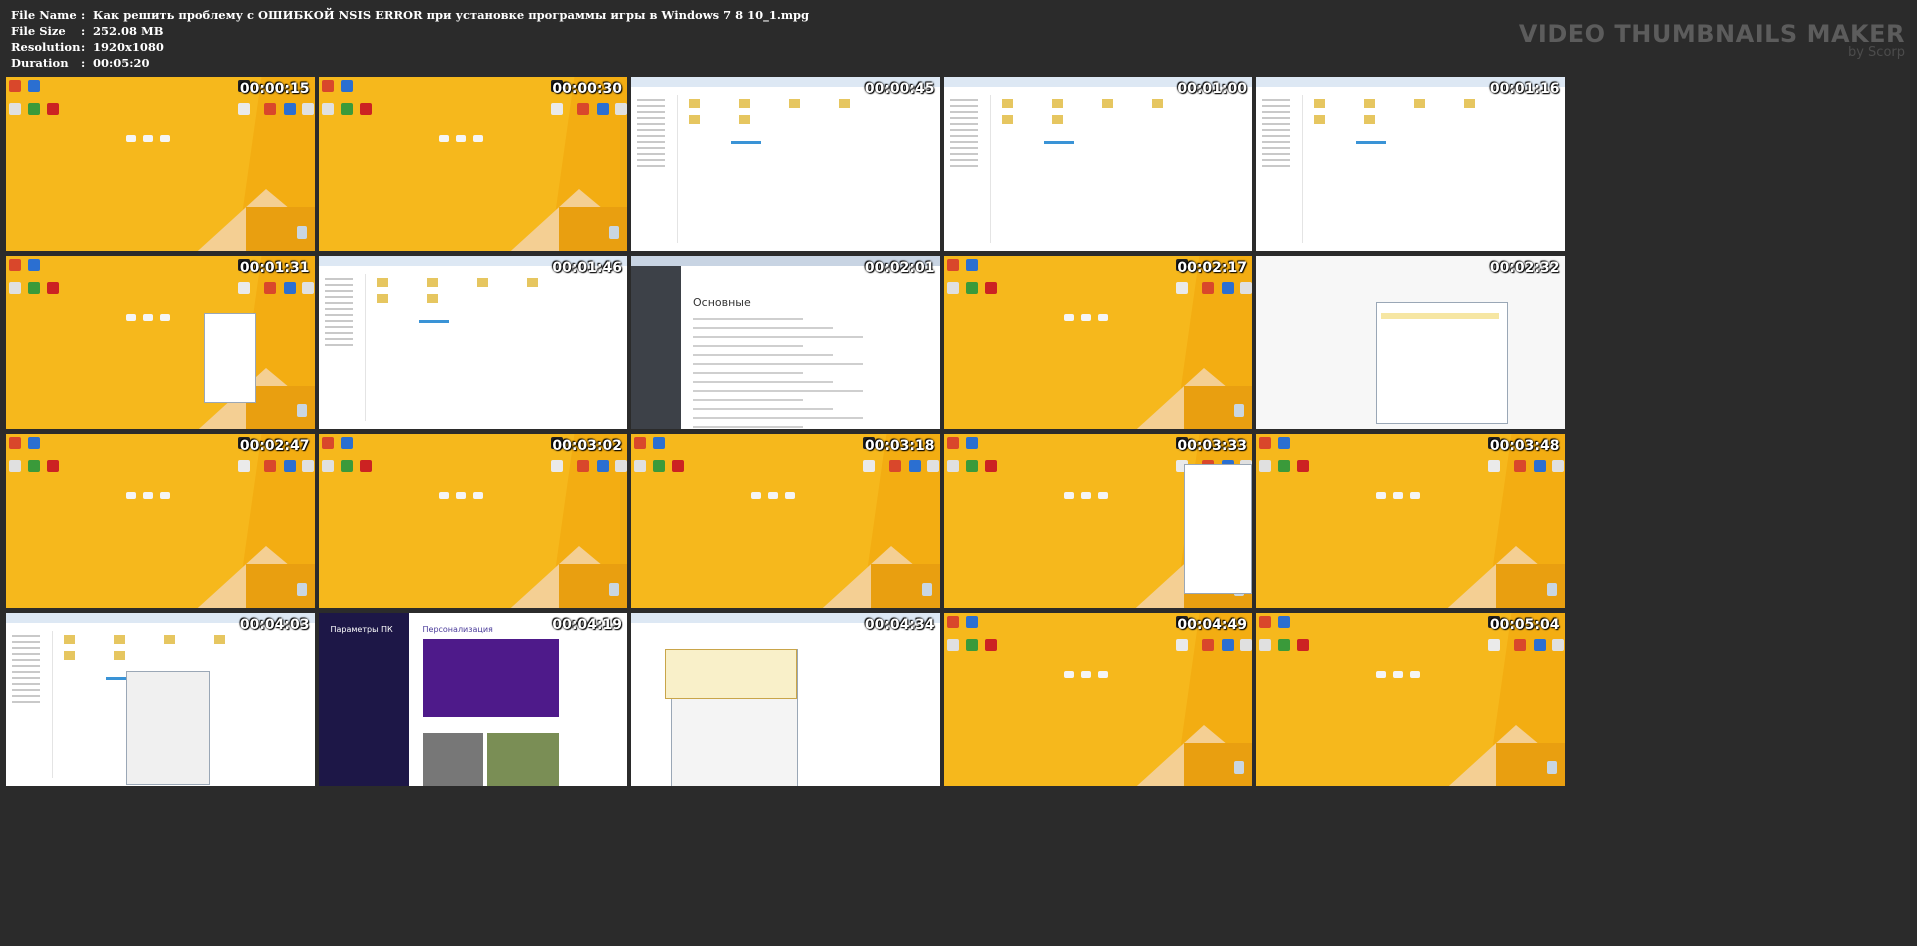 The image size is (1917, 946). Describe the element at coordinates (274, 446) in the screenshot. I see `thumbnail-timestamp: 00:02:47` at that location.